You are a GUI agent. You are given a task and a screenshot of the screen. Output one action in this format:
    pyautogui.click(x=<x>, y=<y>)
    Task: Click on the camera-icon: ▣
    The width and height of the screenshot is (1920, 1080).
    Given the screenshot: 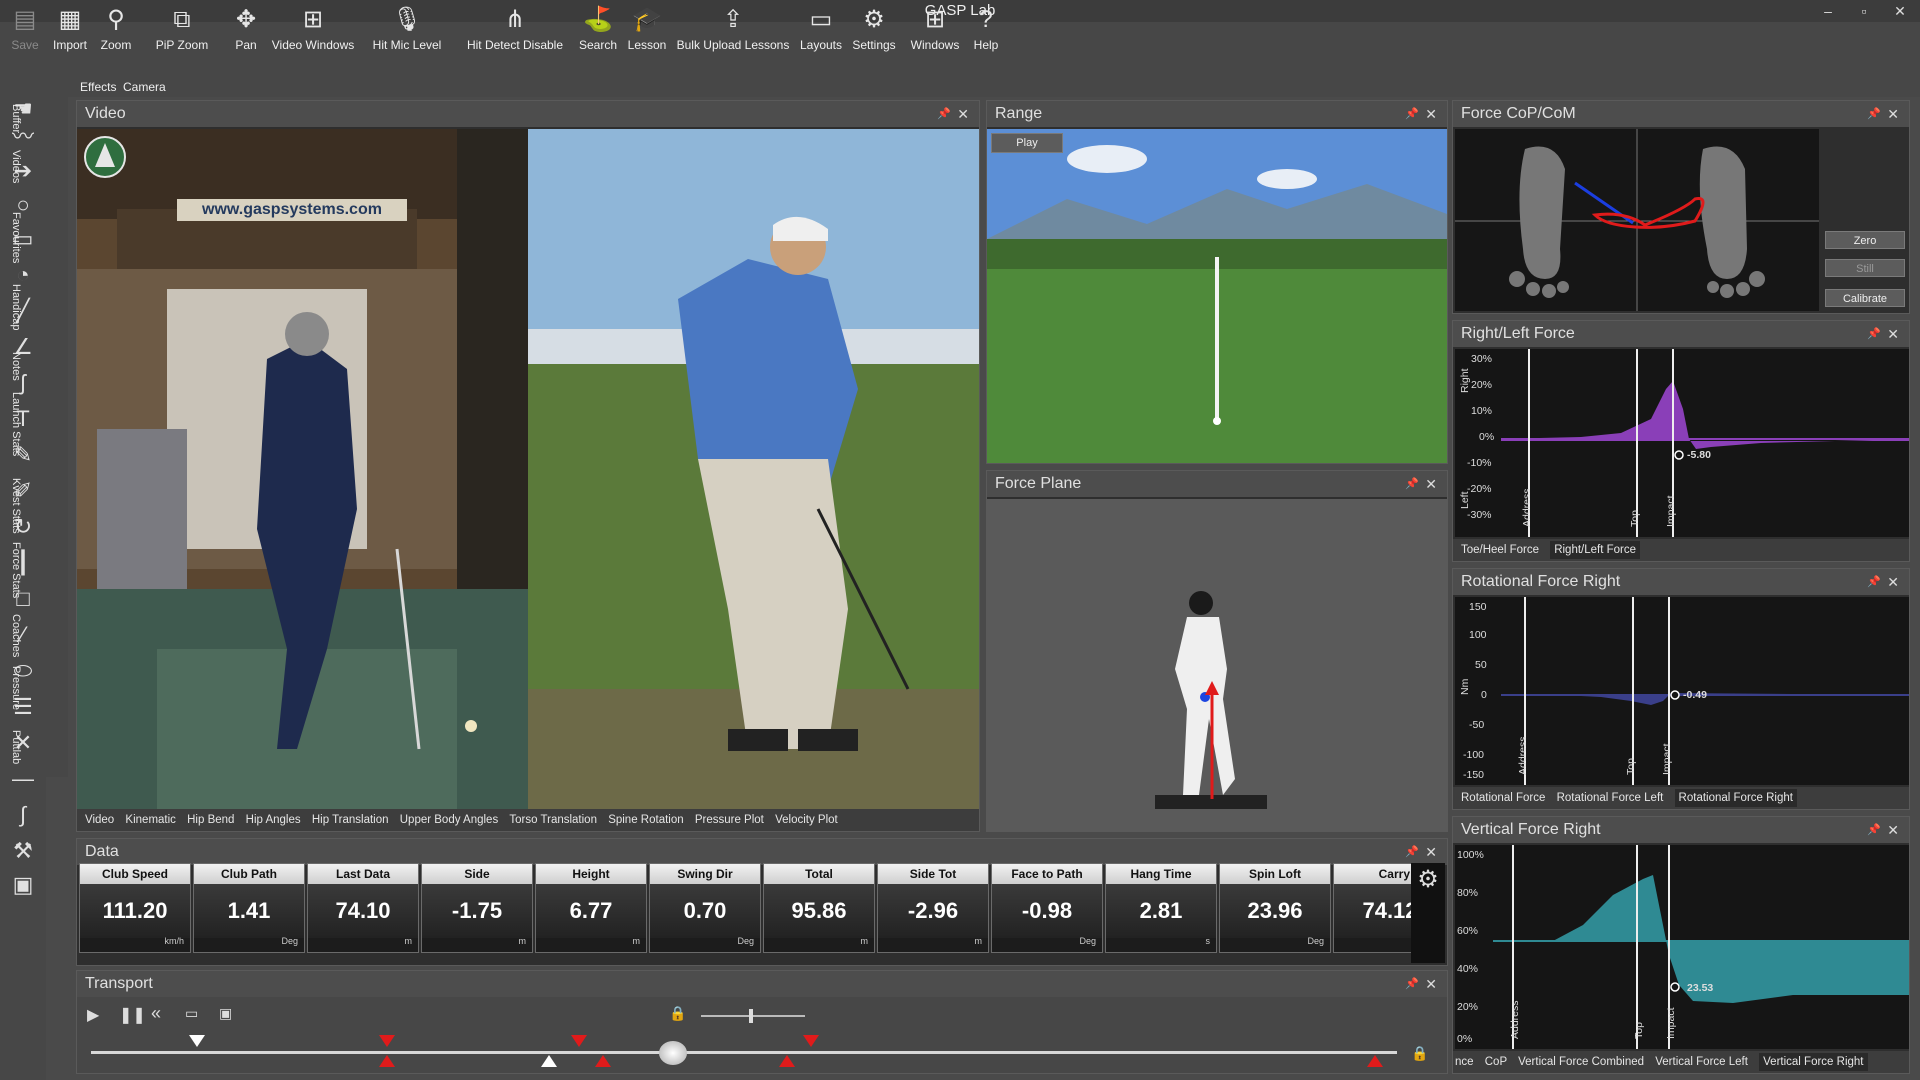 What is the action you would take?
    pyautogui.click(x=225, y=1013)
    